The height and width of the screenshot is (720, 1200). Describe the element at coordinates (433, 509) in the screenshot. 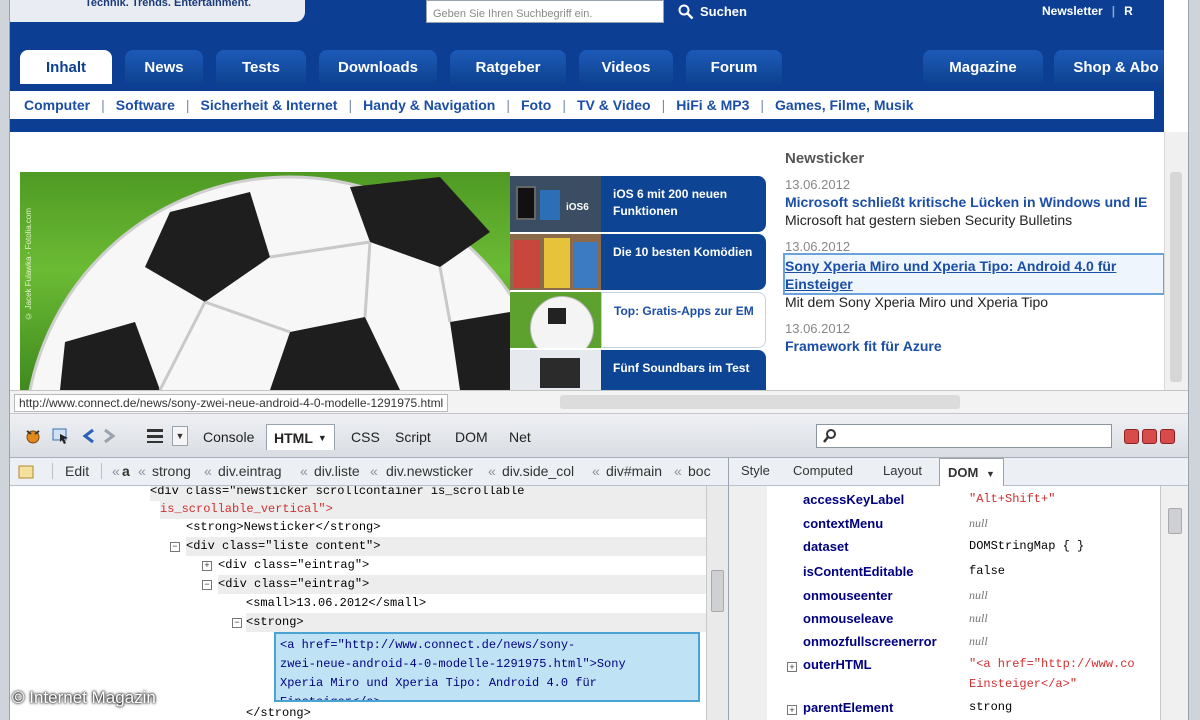

I see `html-node-line: is_scrollable_vertical">` at that location.